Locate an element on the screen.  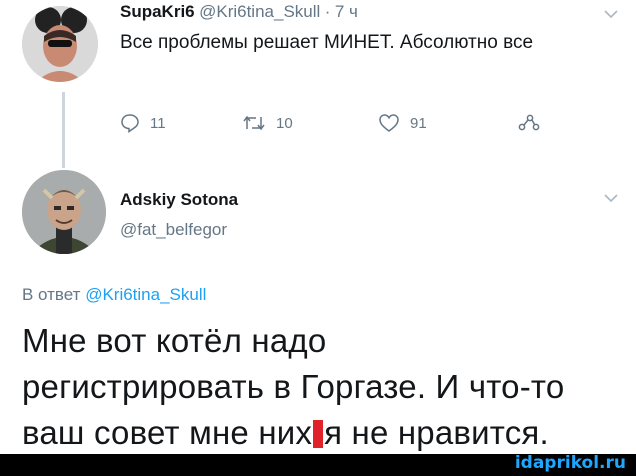
tweet-text-line: Мне вот котёл надо is located at coordinates (174, 340).